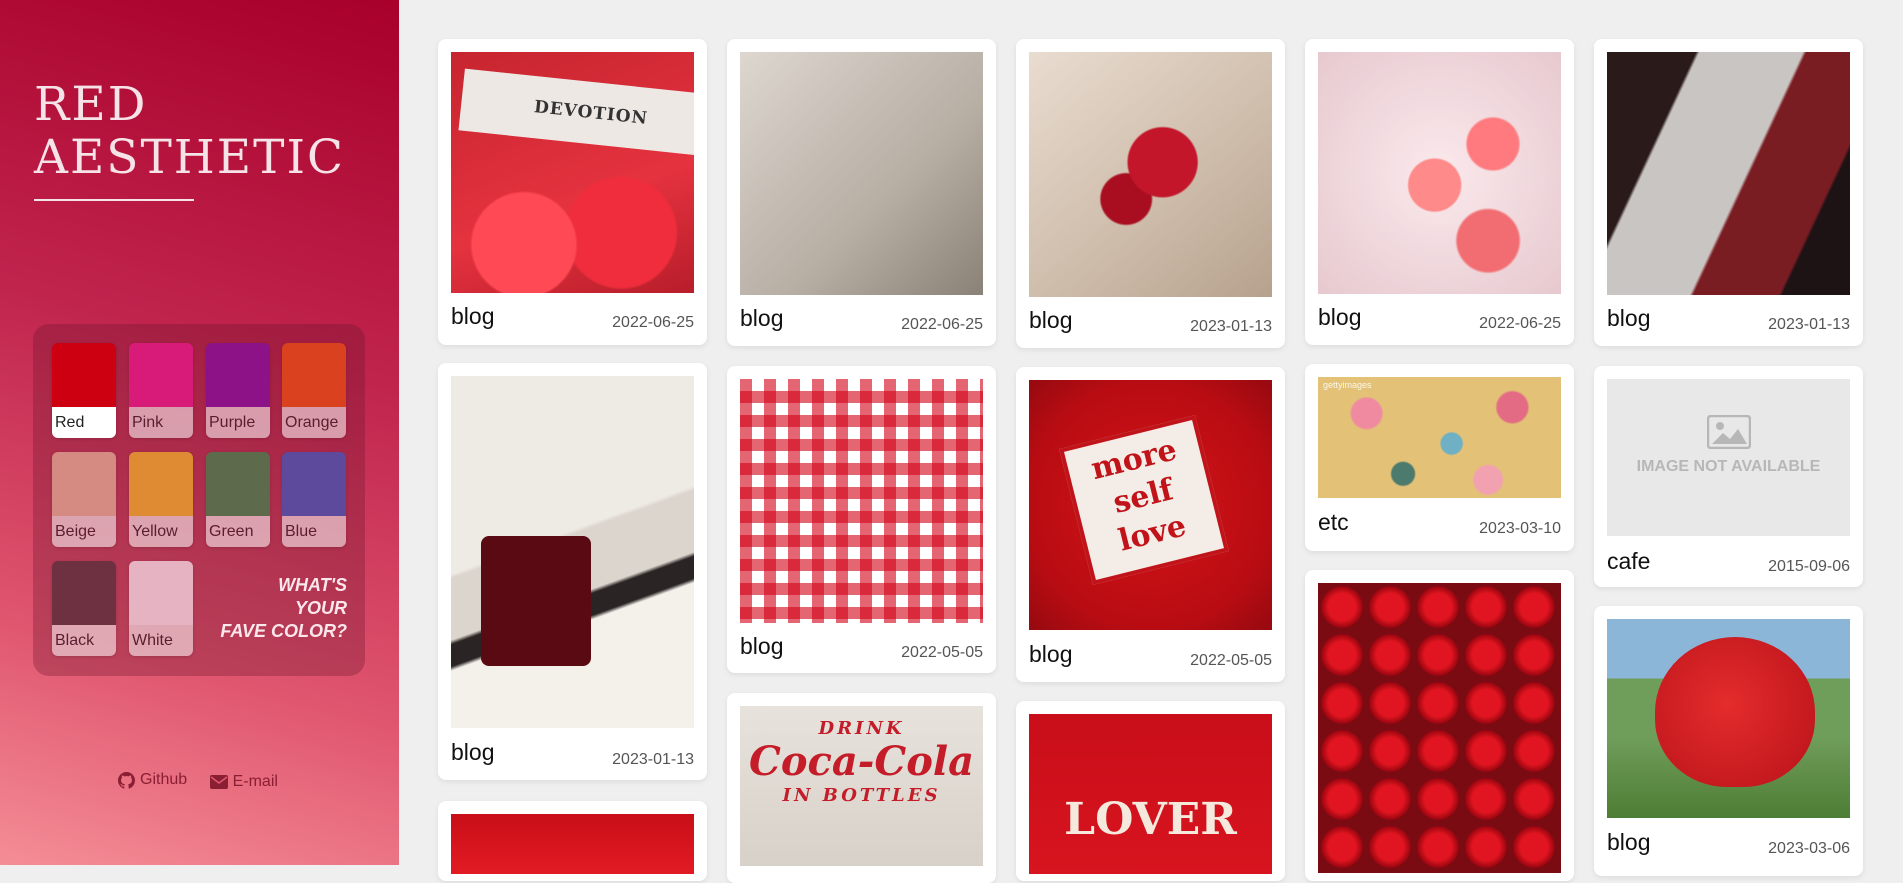 Image resolution: width=1903 pixels, height=883 pixels. I want to click on swatch-pink-chip, so click(161, 375).